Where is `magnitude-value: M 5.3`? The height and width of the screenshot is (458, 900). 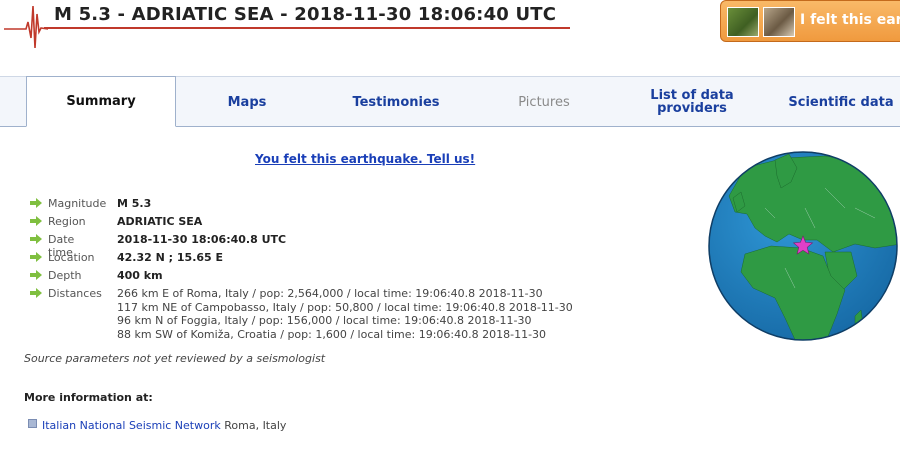 magnitude-value: M 5.3 is located at coordinates (134, 203).